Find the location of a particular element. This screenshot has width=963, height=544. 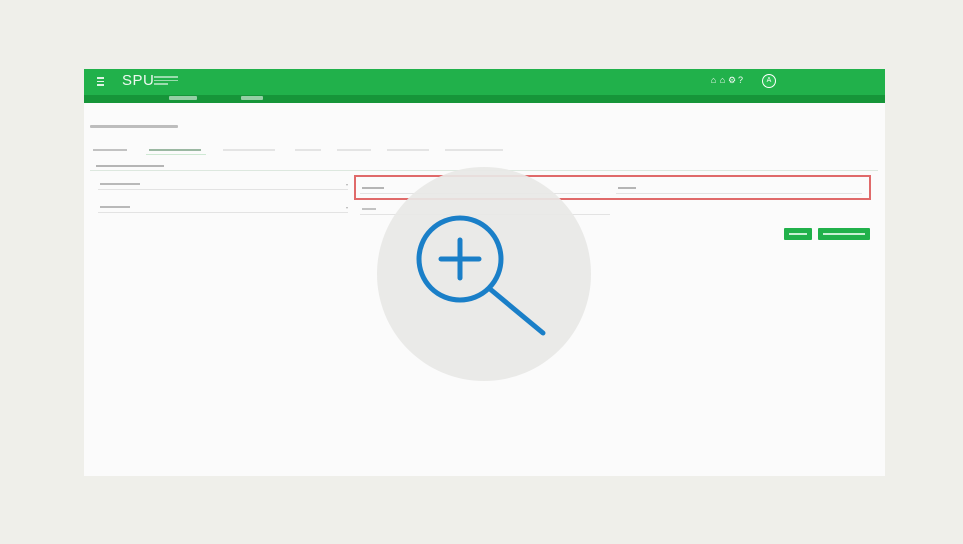

topbar-icon-group: ⌂ ⌂ ⚙ ? is located at coordinates (727, 80).